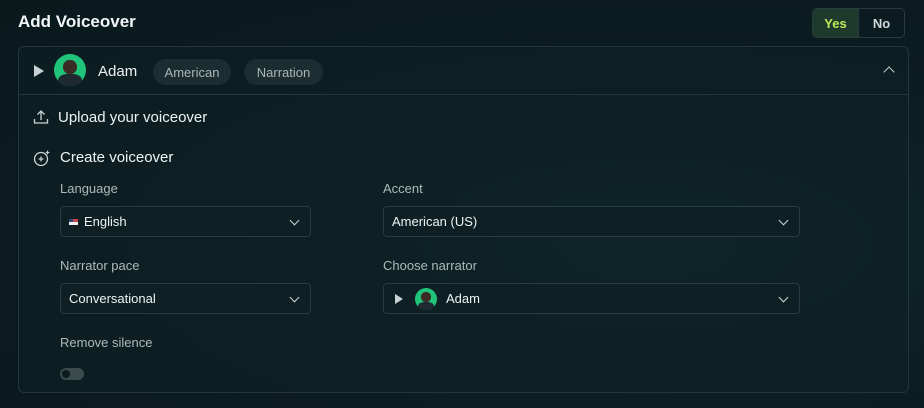  Describe the element at coordinates (112, 298) in the screenshot. I see `pace-value: Conversational` at that location.